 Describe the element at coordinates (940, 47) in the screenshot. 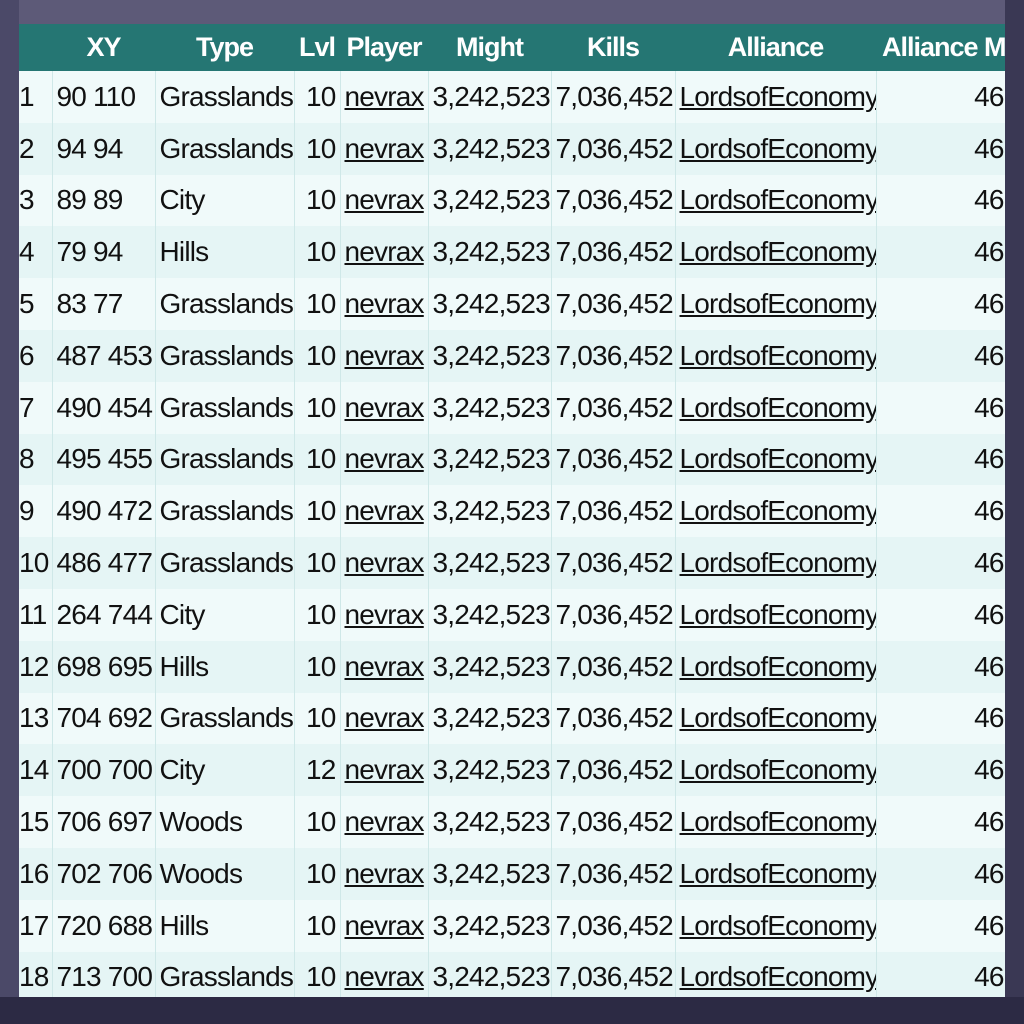

I see `col-header-alliance-might: Alliance M` at that location.